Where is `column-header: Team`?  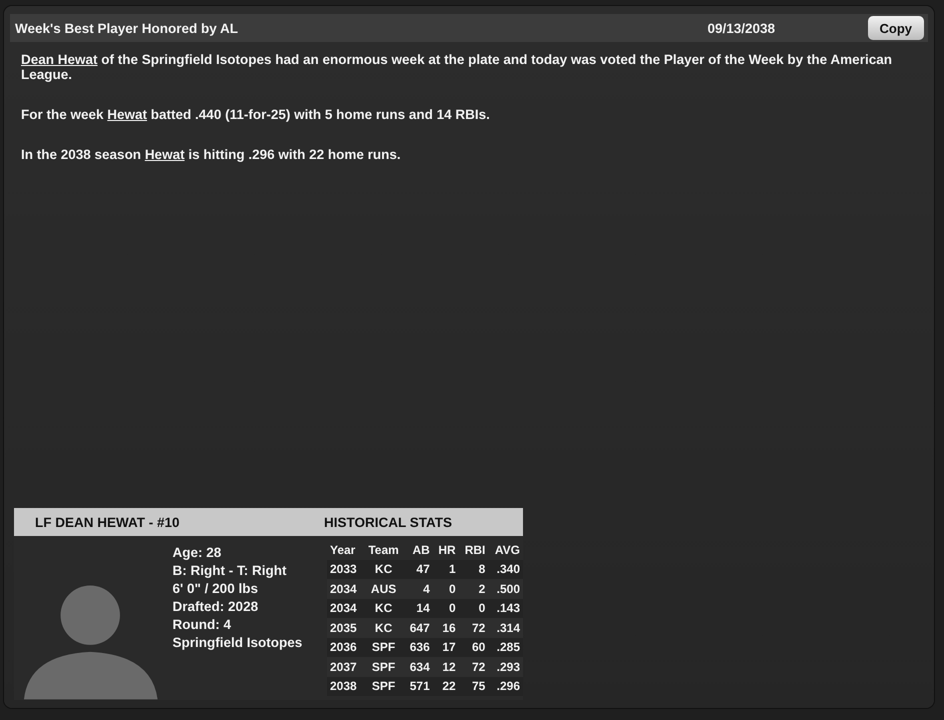 column-header: Team is located at coordinates (383, 550).